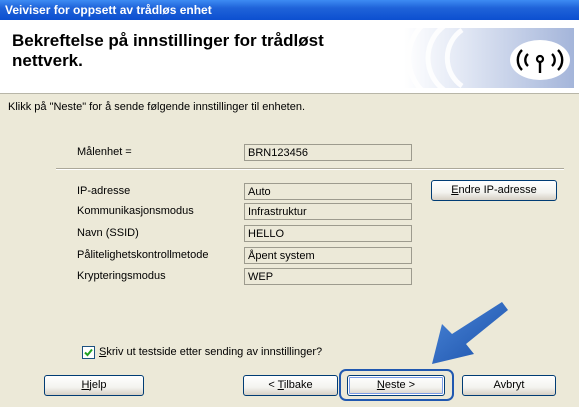  I want to click on setting-label-encryption: Krypteringsmodus, so click(121, 276).